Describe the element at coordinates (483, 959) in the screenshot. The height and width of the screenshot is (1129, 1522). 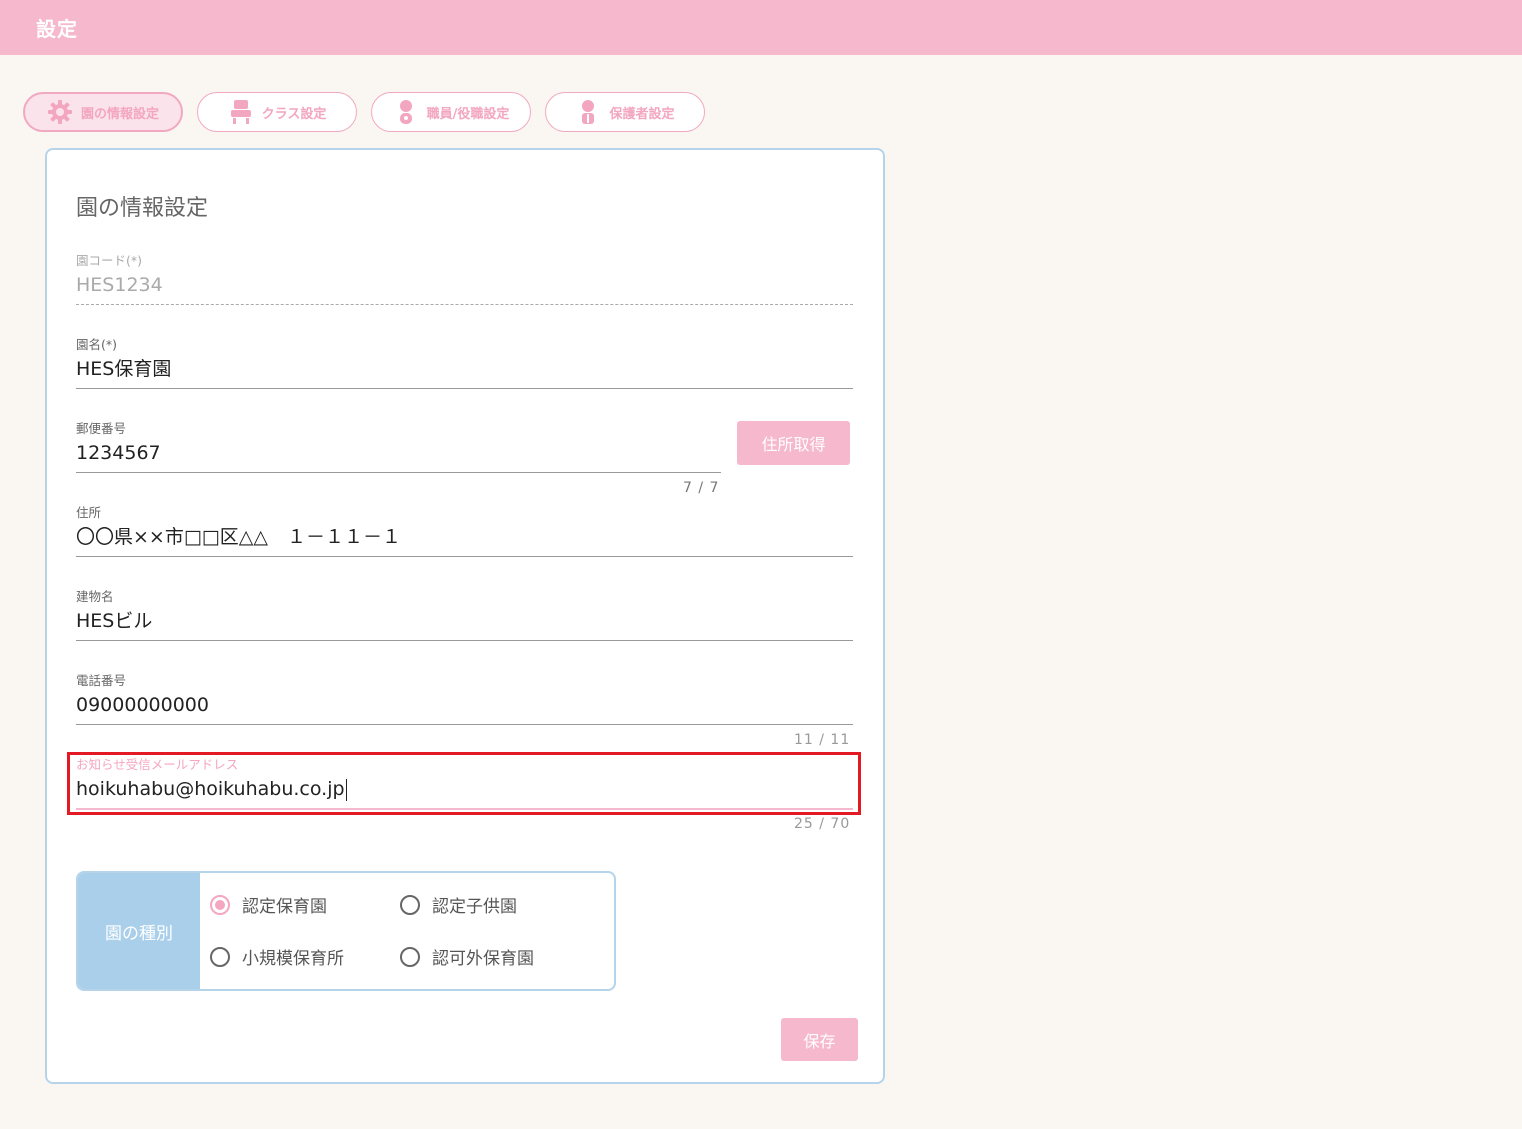
I see `radio-label: 認可外保育園` at that location.